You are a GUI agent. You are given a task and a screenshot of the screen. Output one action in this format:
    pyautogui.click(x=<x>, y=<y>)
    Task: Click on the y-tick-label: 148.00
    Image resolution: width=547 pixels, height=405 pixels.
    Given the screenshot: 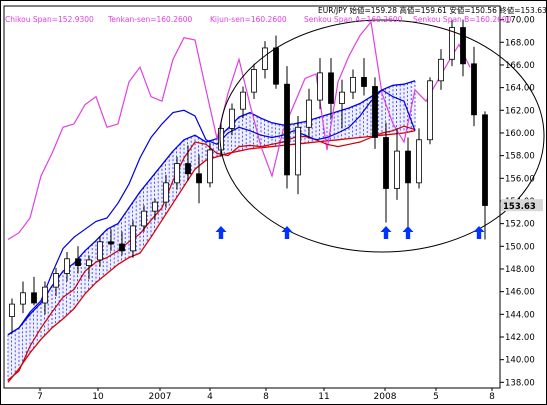 What is the action you would take?
    pyautogui.click(x=520, y=270)
    